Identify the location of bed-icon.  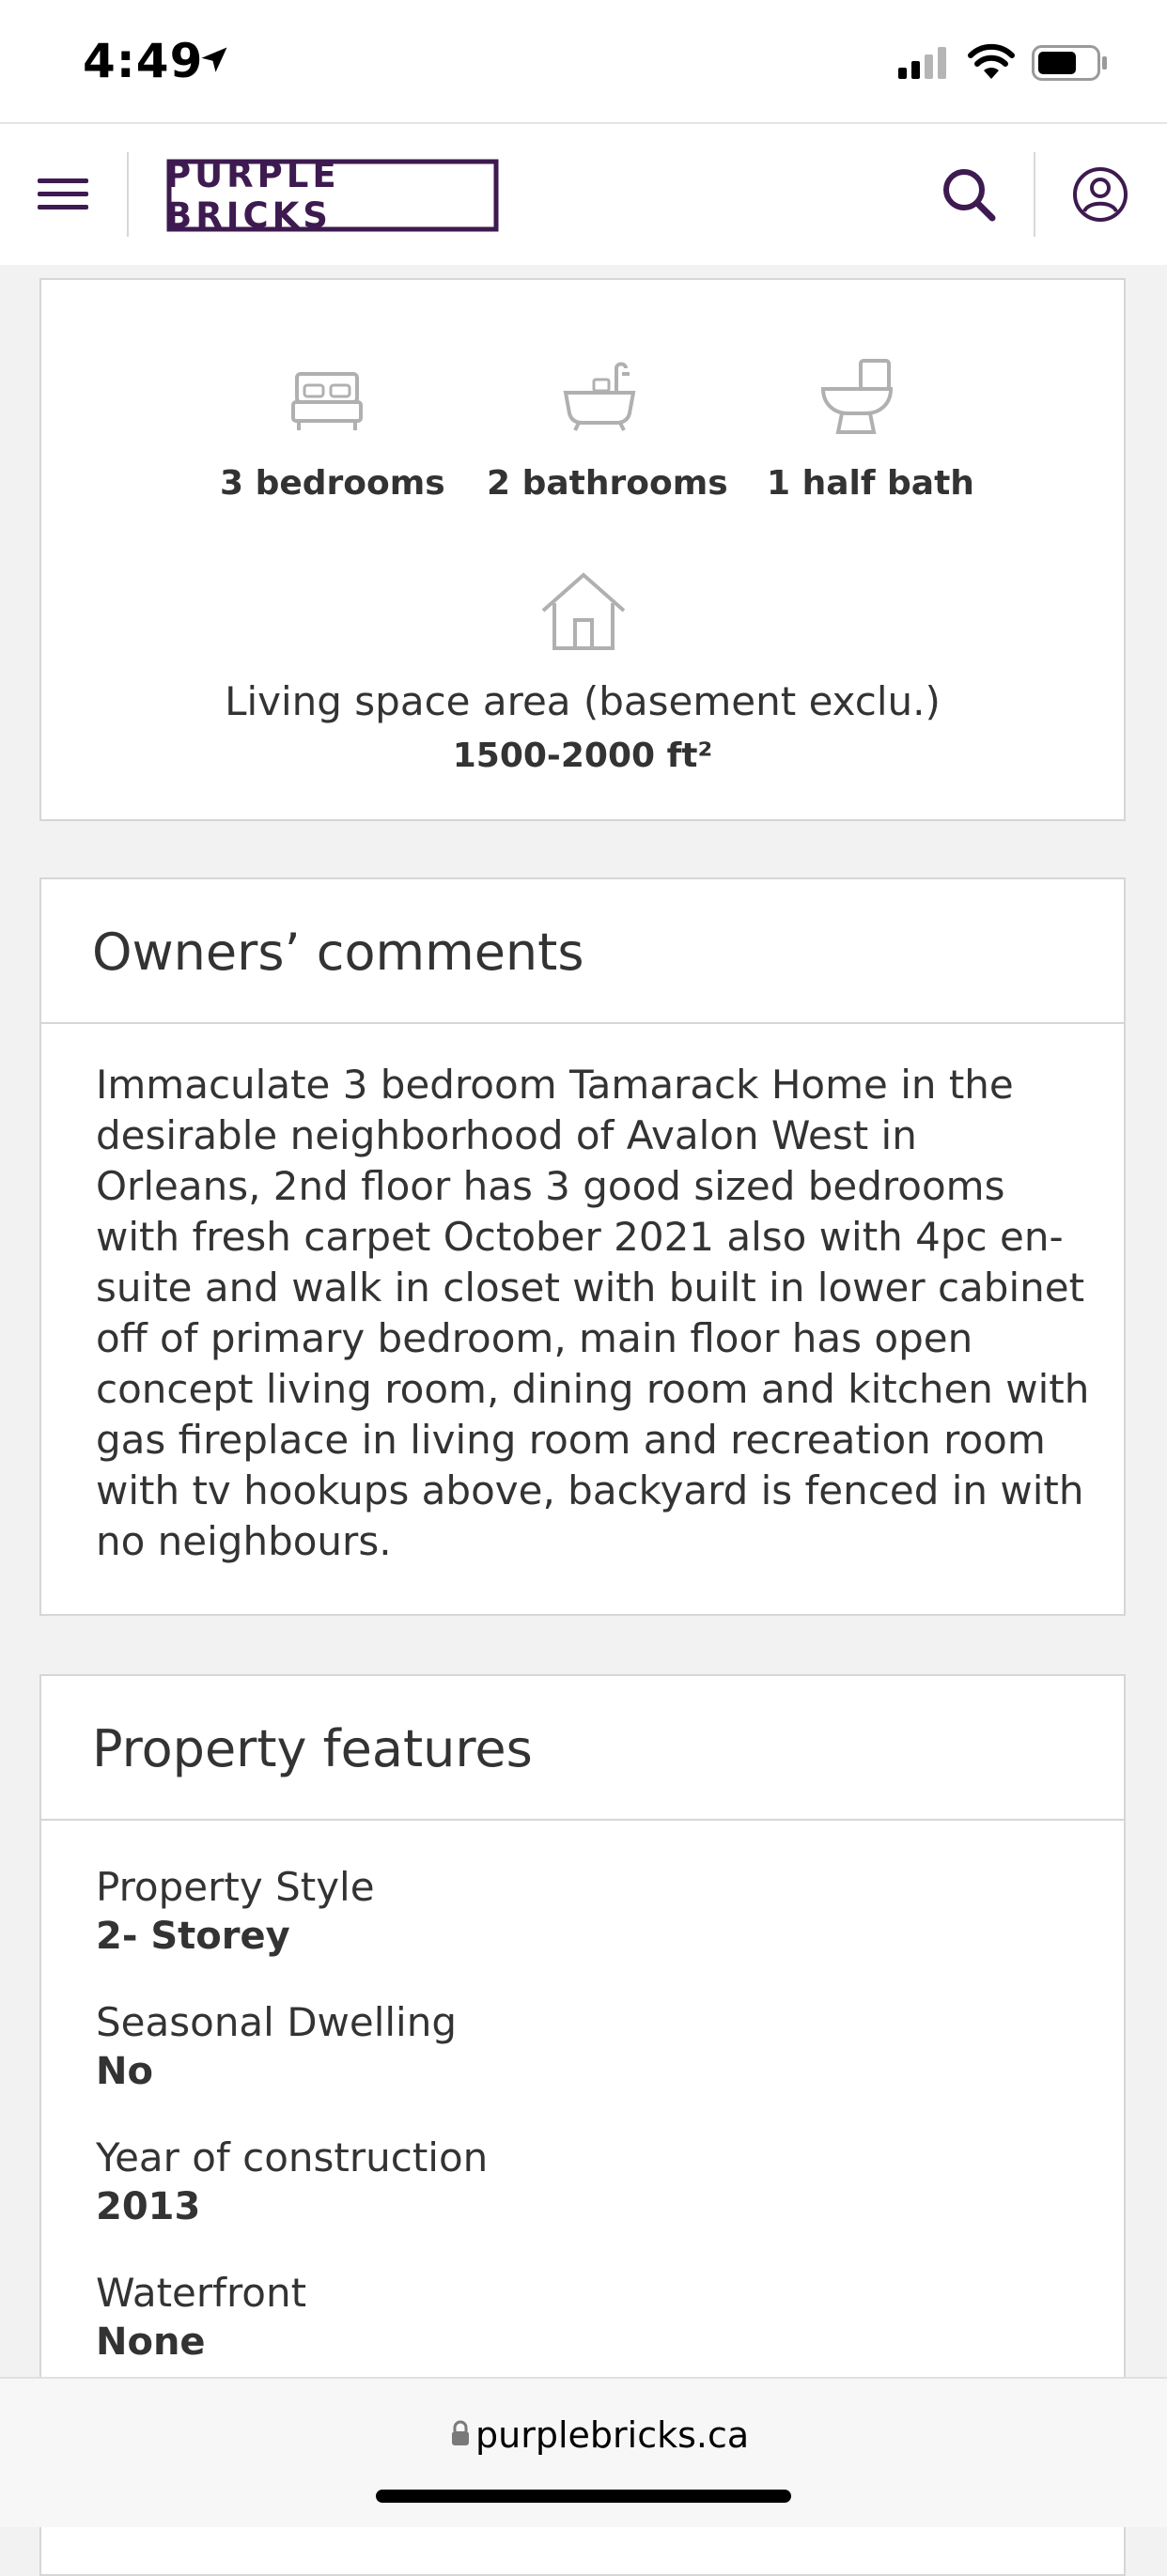
(327, 401).